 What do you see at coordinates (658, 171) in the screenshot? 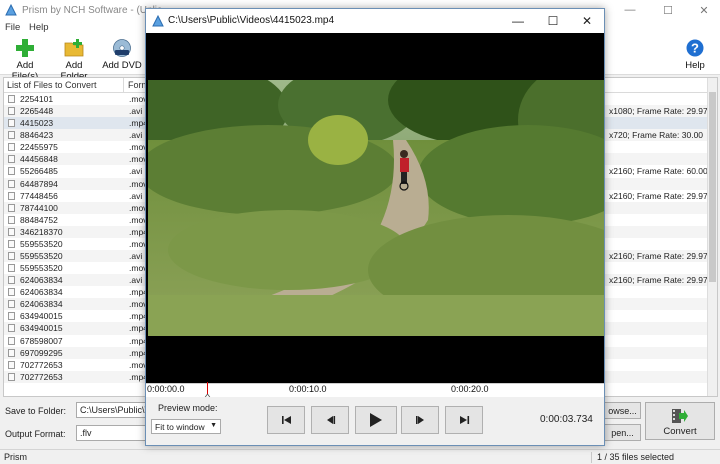
I see `file-info-cell: x2160; Frame Rate: 60.00` at bounding box center [658, 171].